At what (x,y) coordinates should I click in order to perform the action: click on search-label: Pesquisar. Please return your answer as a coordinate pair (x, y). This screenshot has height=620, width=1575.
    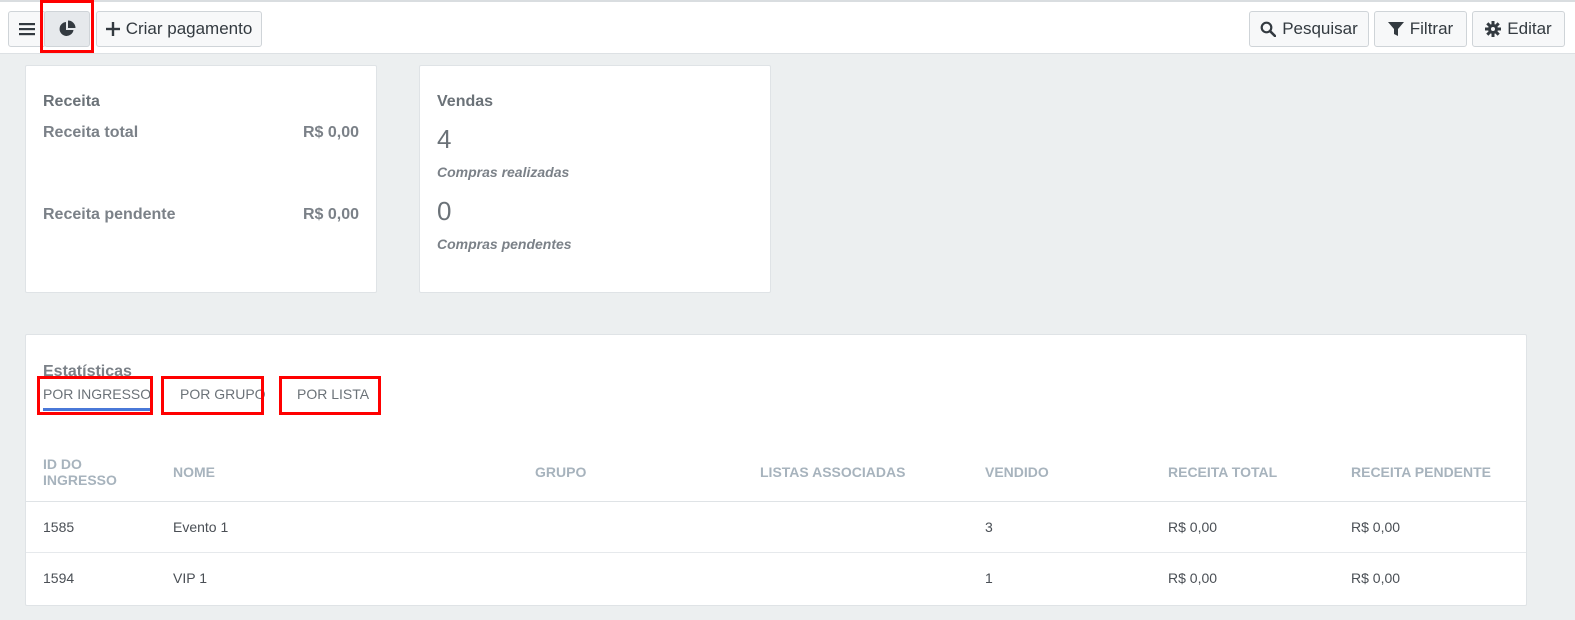
    Looking at the image, I should click on (1320, 28).